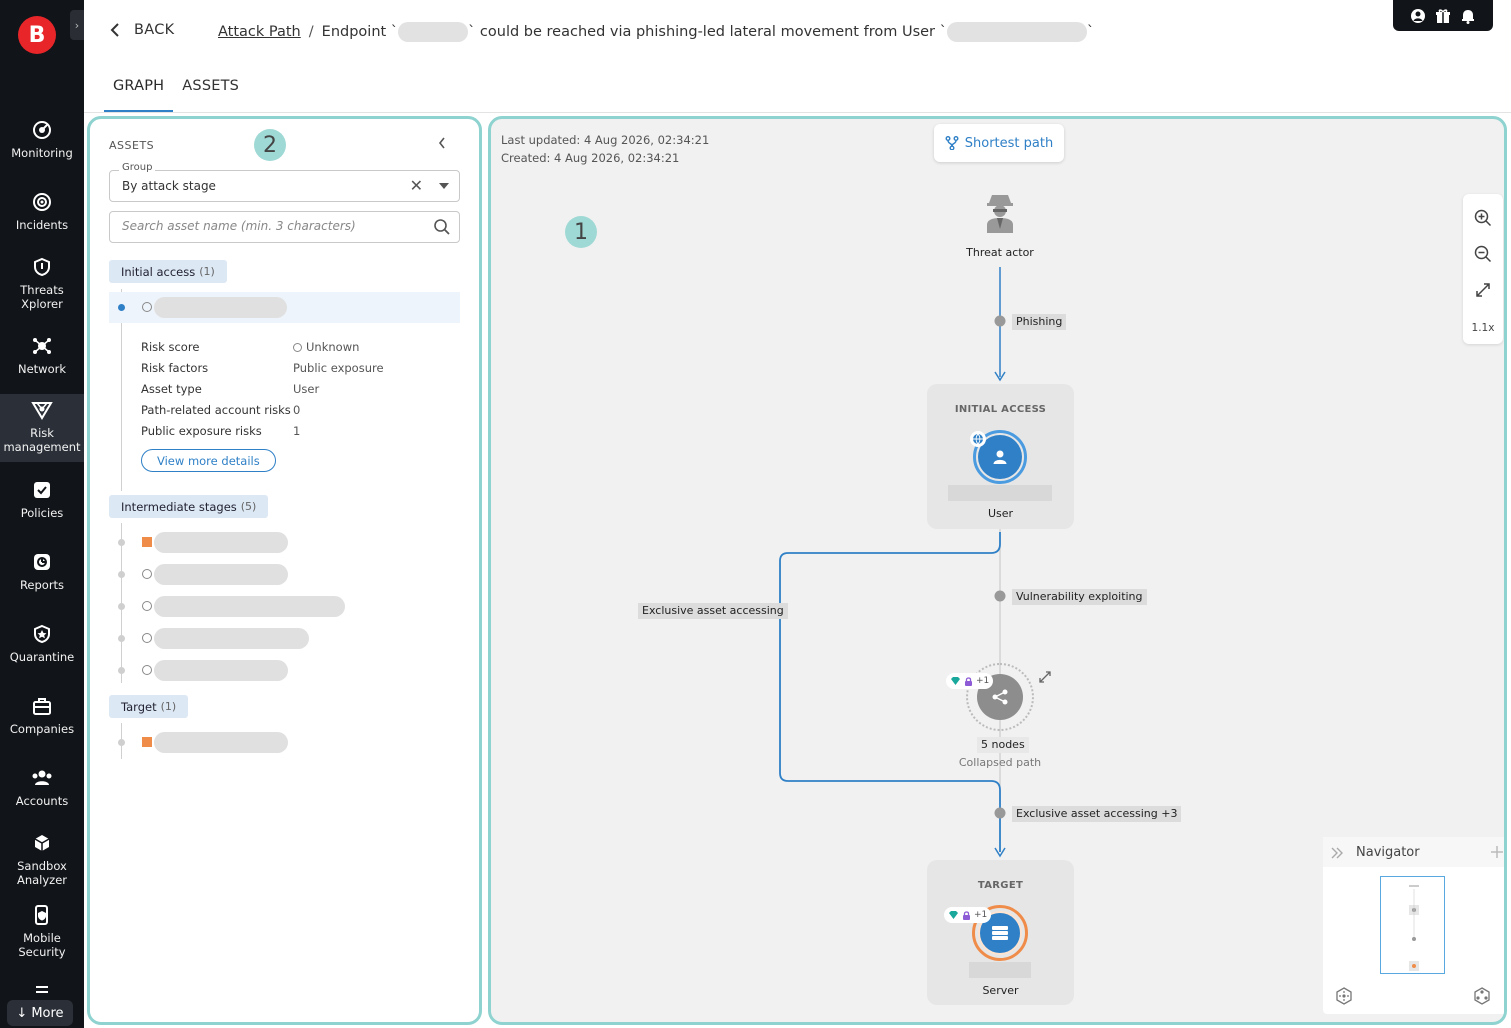  Describe the element at coordinates (216, 410) in the screenshot. I see `detail-key: Path-related account risks` at that location.